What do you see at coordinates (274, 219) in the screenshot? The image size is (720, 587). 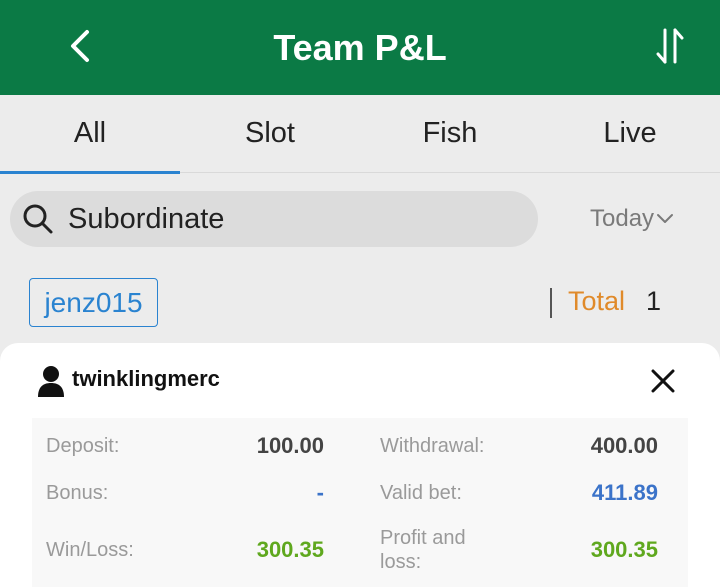 I see `subordinate-search-input: Subordinate` at bounding box center [274, 219].